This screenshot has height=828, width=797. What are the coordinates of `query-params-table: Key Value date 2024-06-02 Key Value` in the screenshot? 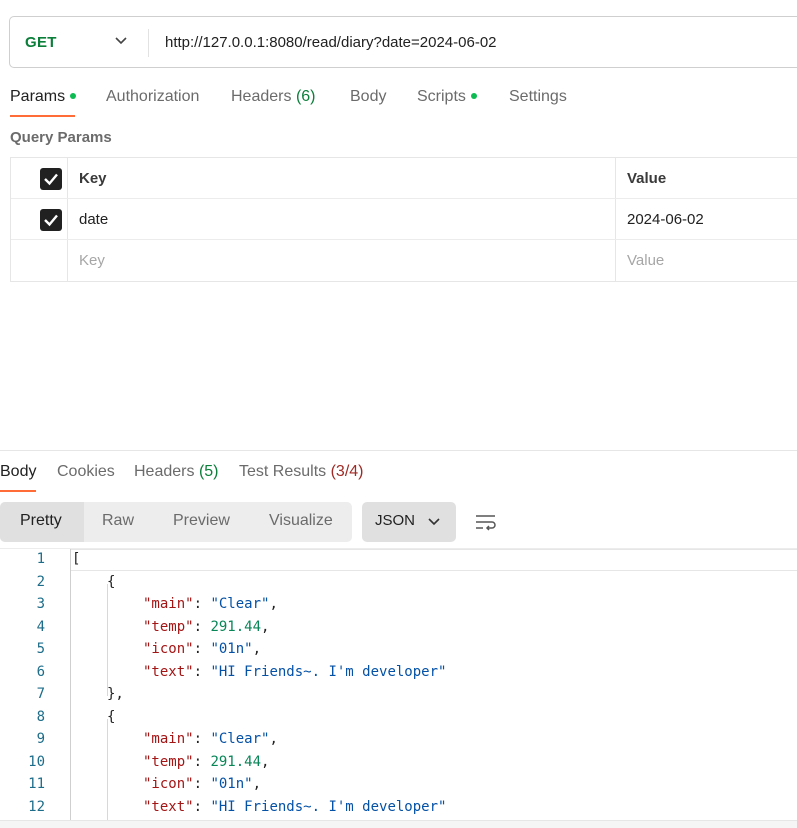 It's located at (403, 219).